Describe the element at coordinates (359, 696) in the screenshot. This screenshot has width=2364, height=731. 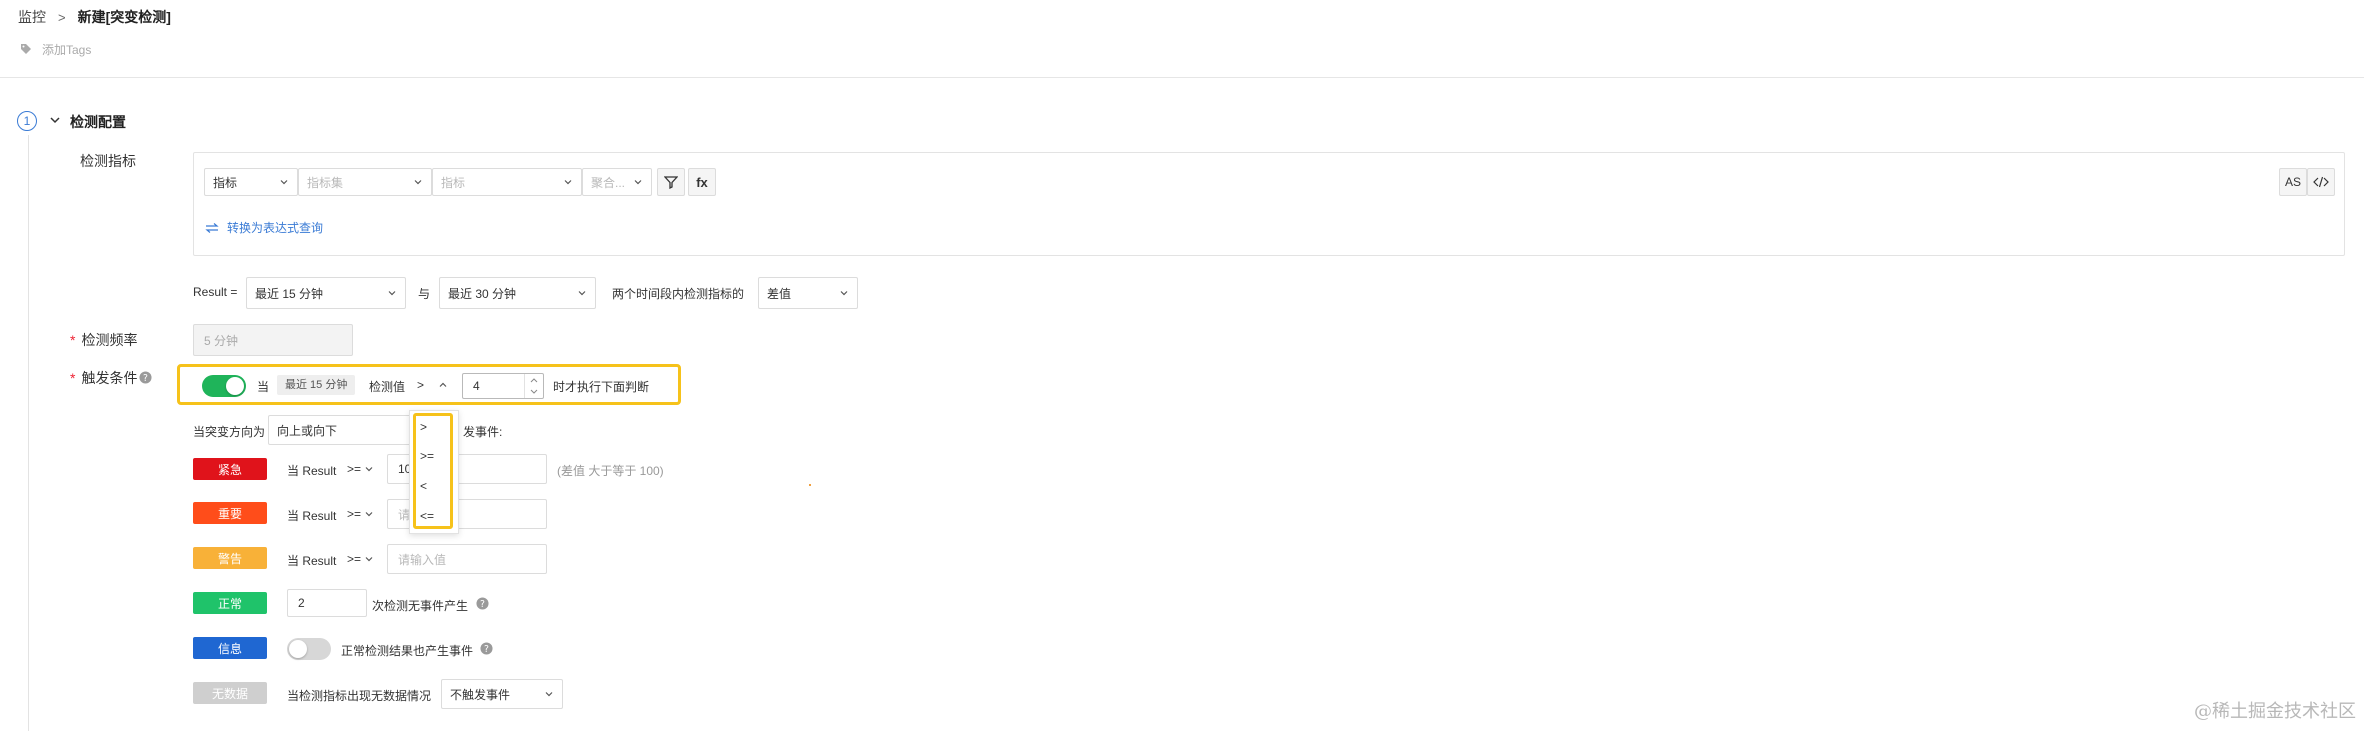
I see `nodata-prefix: 当检测指标出现无数据情况` at that location.